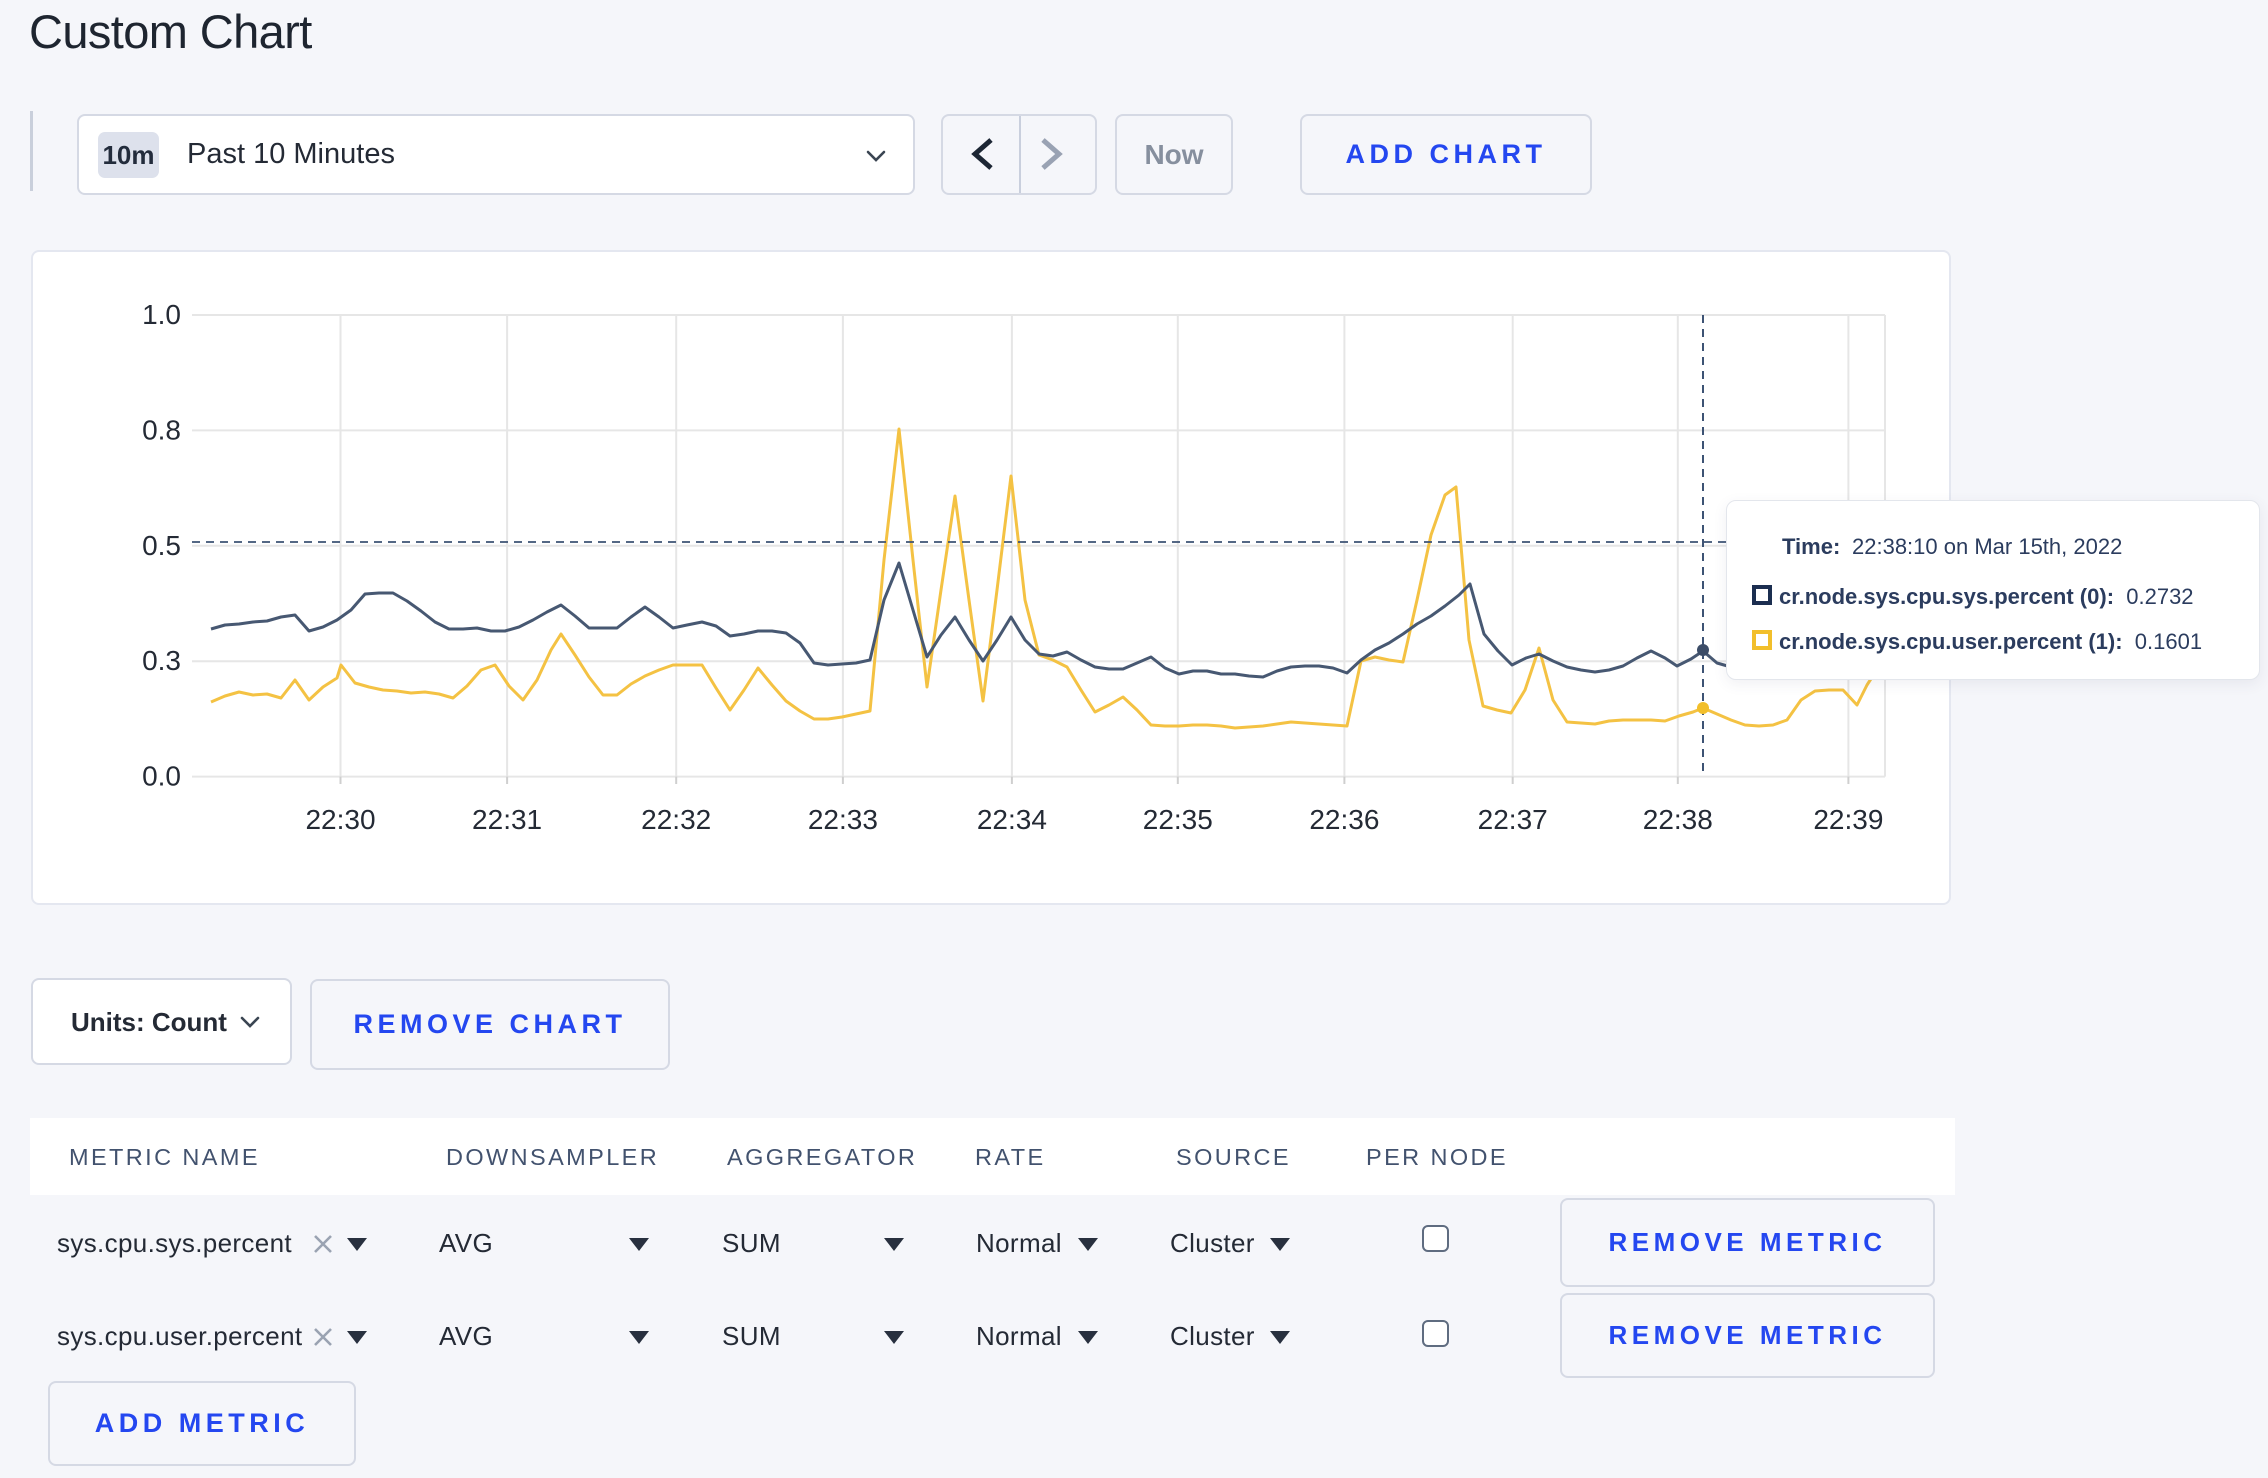 The image size is (2268, 1478). Describe the element at coordinates (843, 819) in the screenshot. I see `svg-text: 22:33` at that location.